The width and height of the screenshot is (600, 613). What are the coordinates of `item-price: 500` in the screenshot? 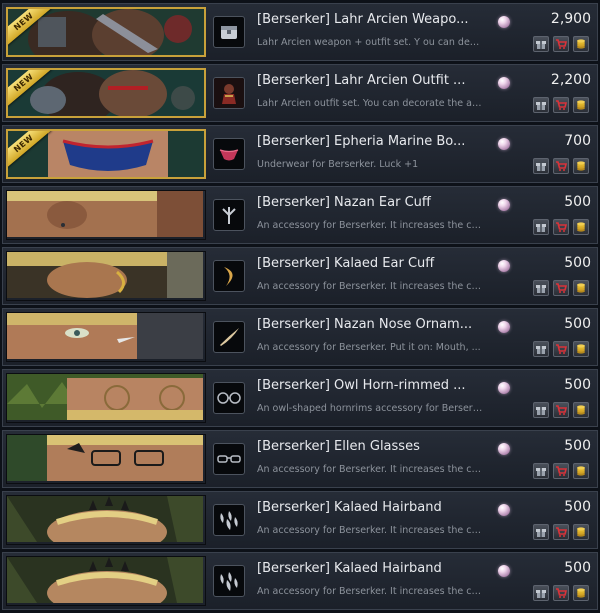 It's located at (577, 202).